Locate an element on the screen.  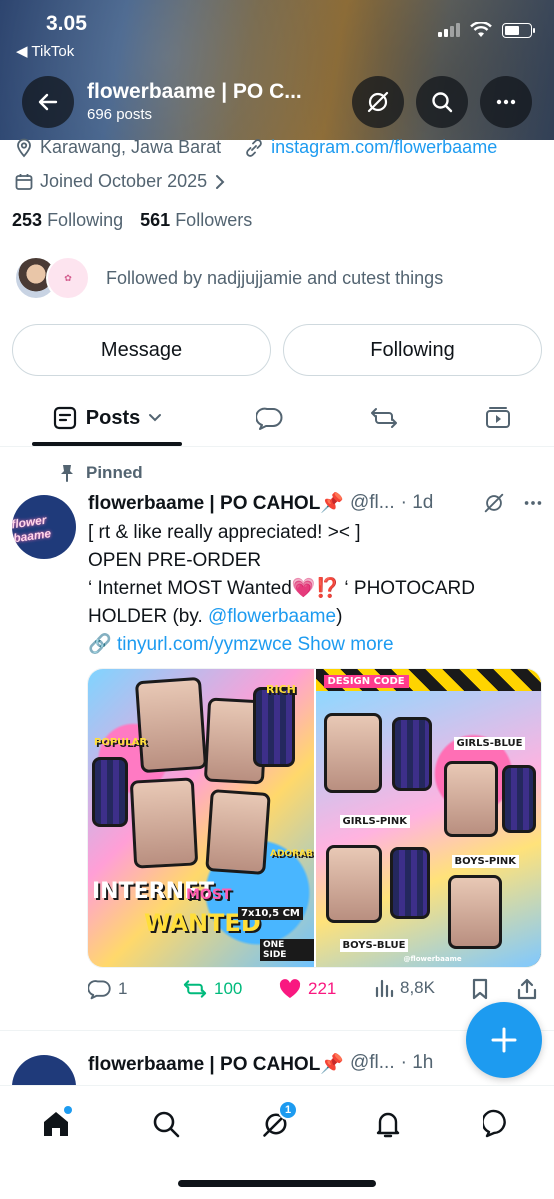
bell-icon is located at coordinates (388, 1125).